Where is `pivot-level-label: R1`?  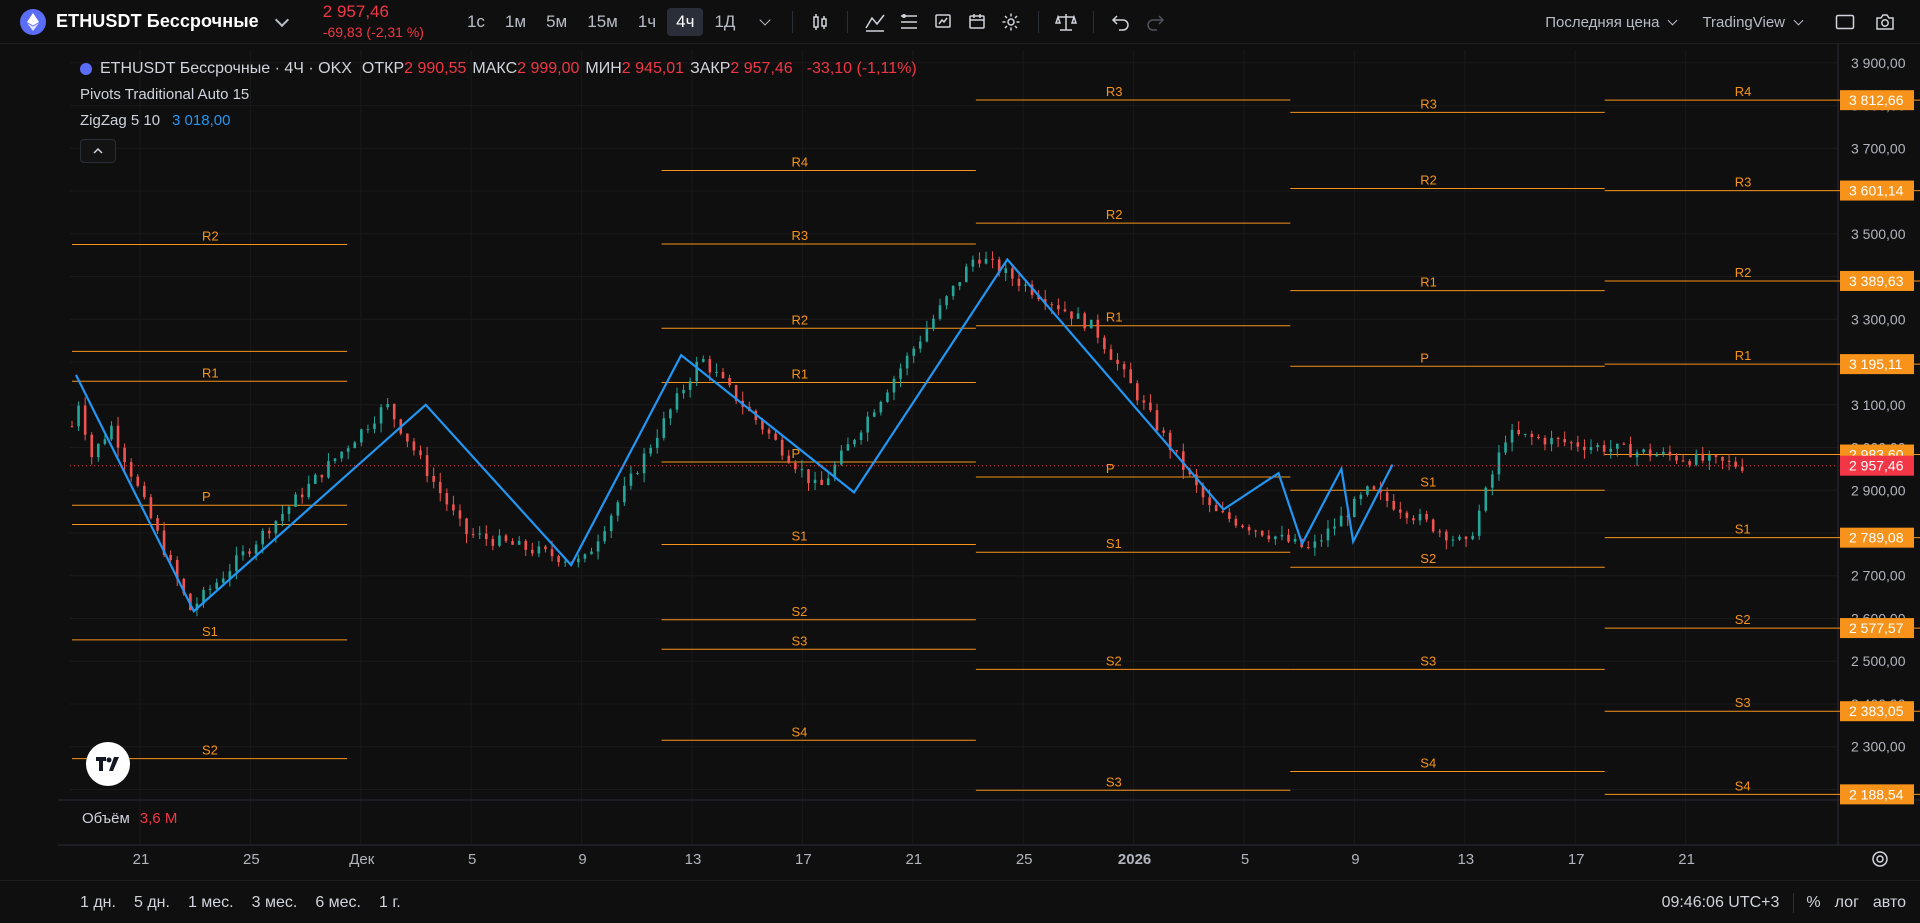 pivot-level-label: R1 is located at coordinates (210, 372).